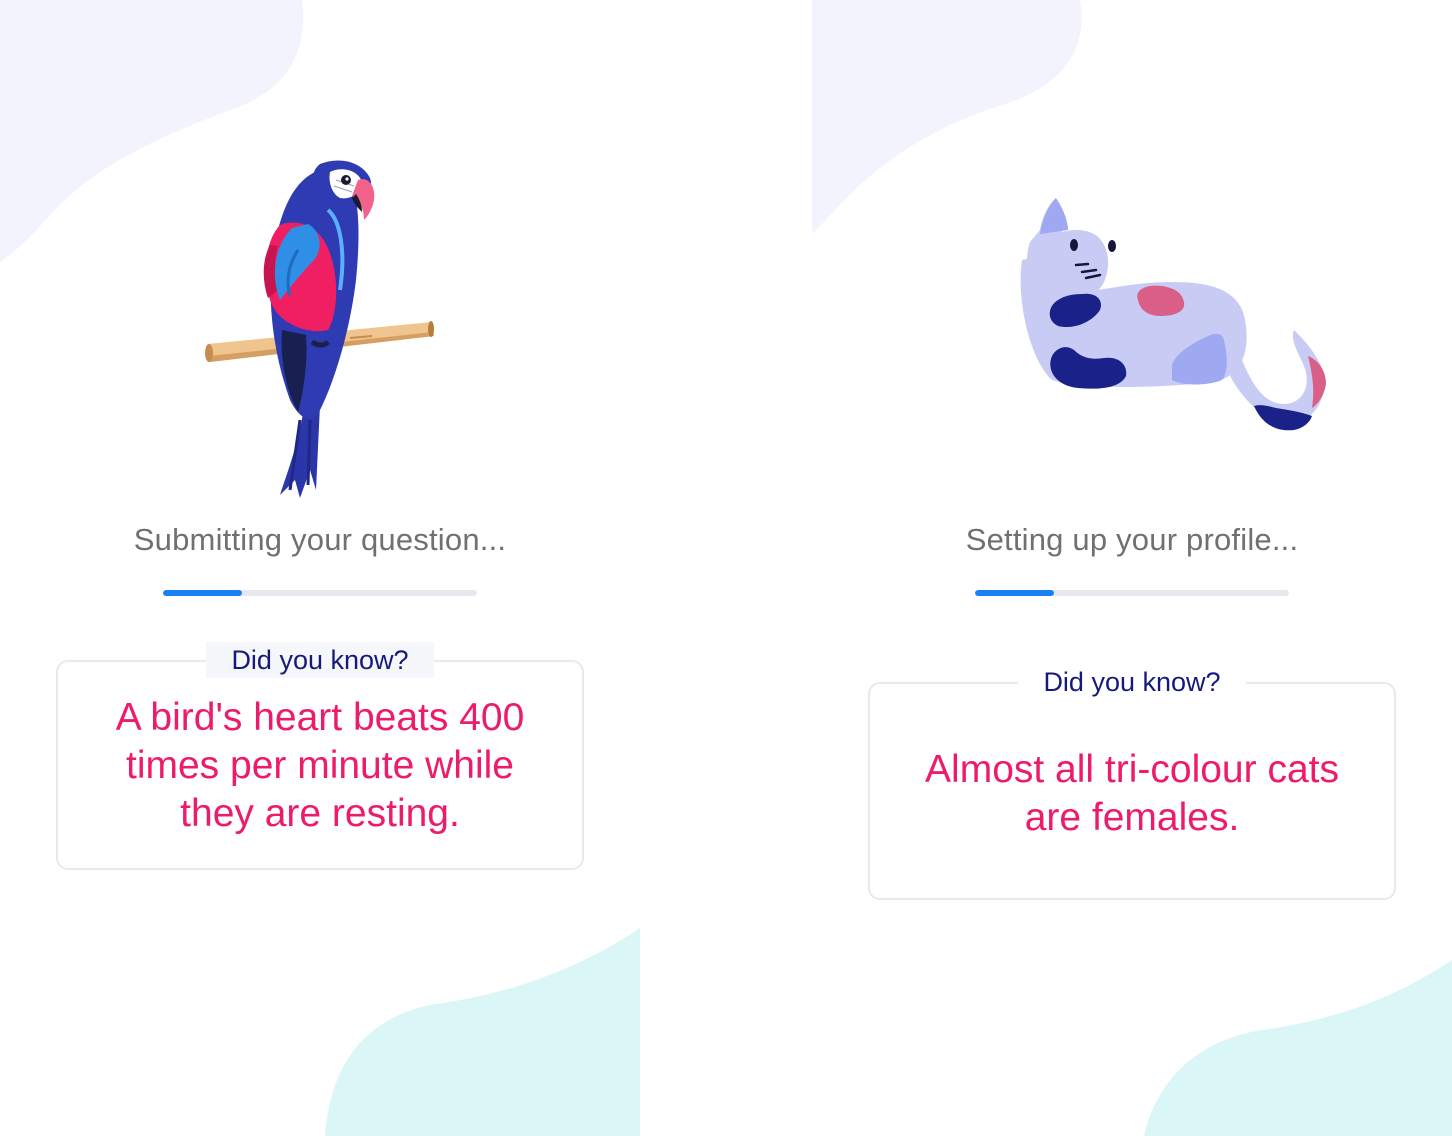 This screenshot has height=1136, width=1452. Describe the element at coordinates (1132, 817) in the screenshot. I see `fact-line: are females.` at that location.